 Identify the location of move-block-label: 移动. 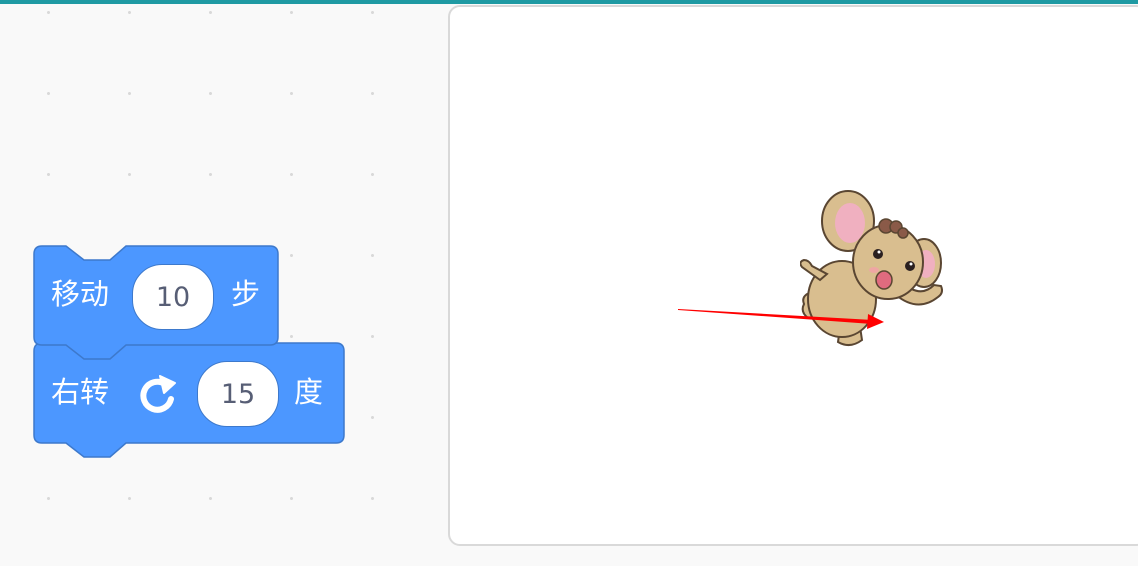
(80, 294).